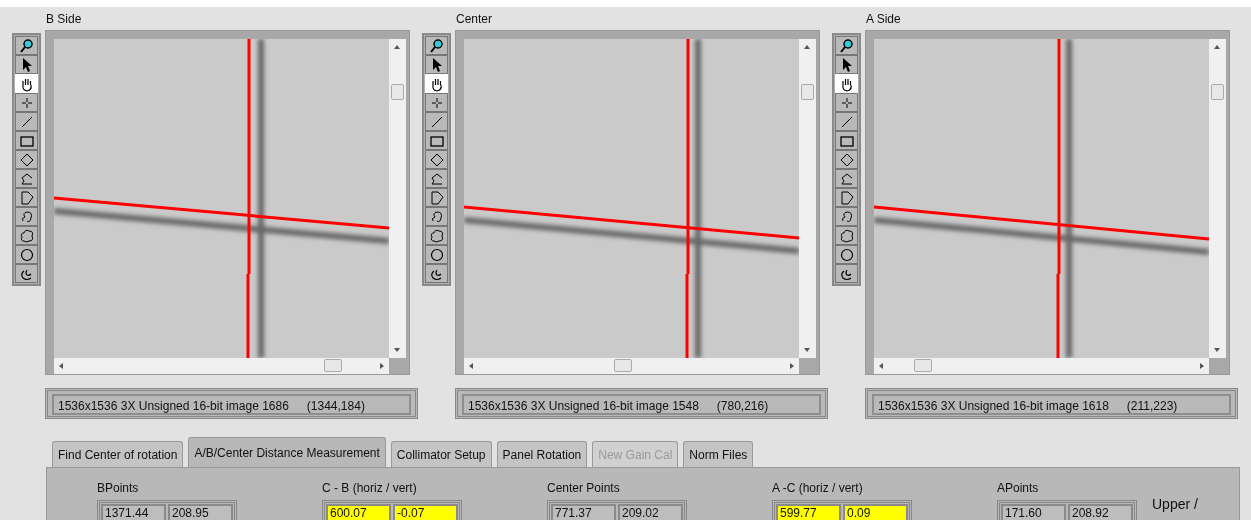  Describe the element at coordinates (335, 405) in the screenshot. I see `cursor-coordinates: (1344,184)` at that location.